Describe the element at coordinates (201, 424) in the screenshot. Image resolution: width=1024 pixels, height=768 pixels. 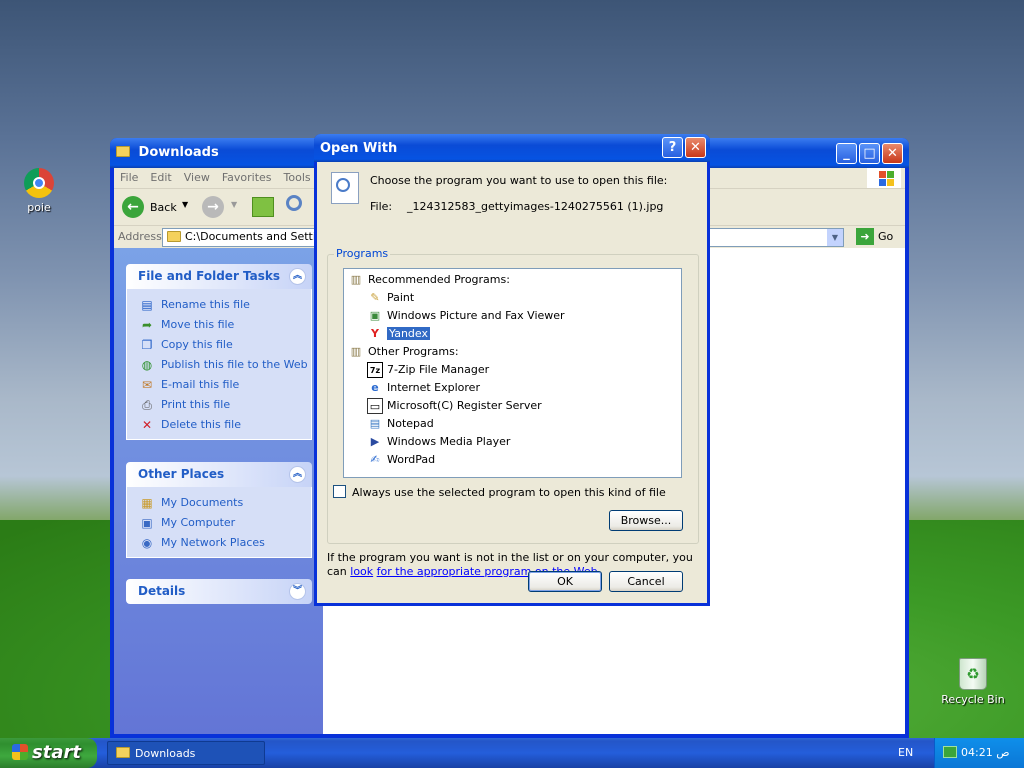
I see `task-label: Delete this file` at that location.